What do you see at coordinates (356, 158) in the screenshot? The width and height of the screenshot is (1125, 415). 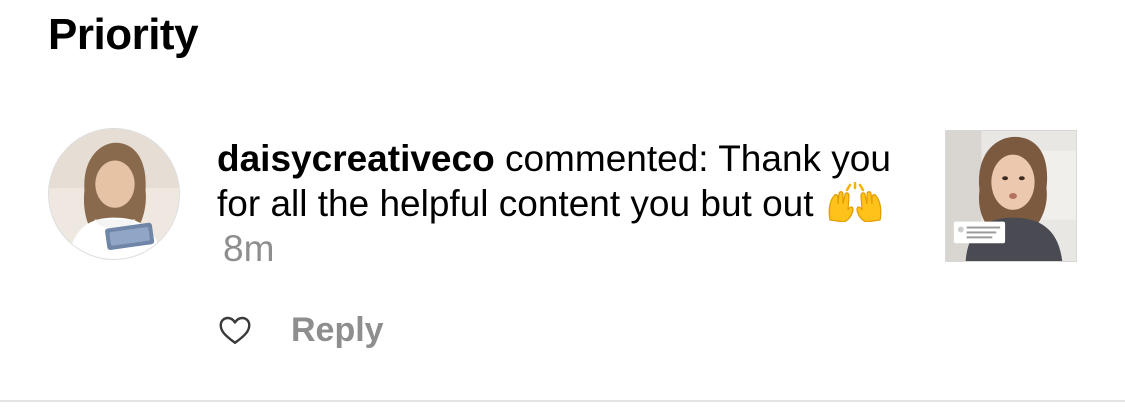 I see `username: daisycreativeco` at bounding box center [356, 158].